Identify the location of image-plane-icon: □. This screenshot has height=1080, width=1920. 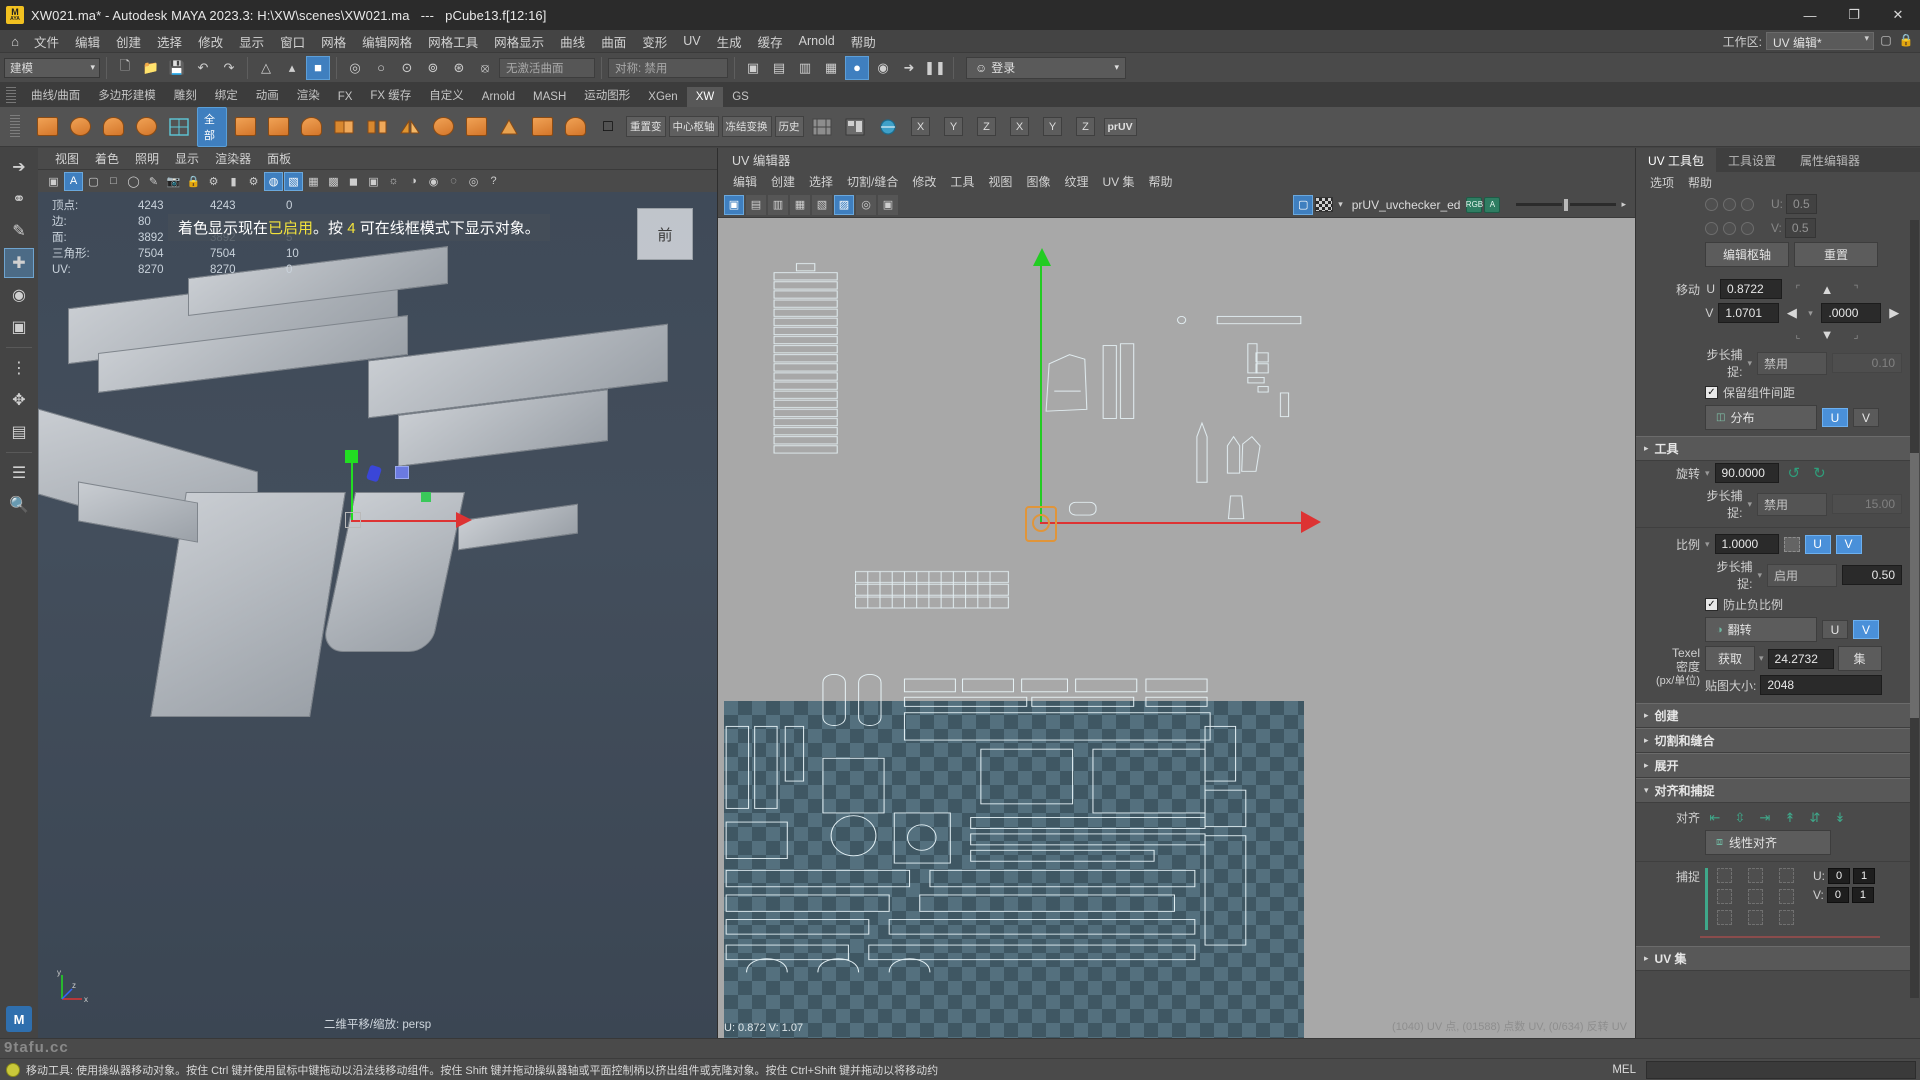
(113, 181).